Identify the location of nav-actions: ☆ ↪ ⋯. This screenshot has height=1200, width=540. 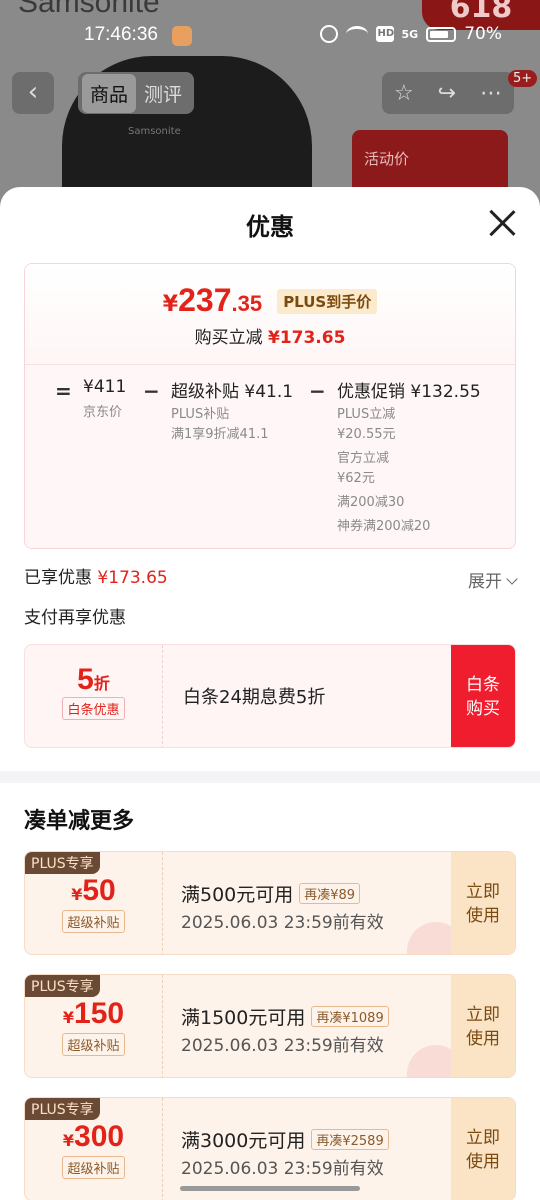
(448, 93).